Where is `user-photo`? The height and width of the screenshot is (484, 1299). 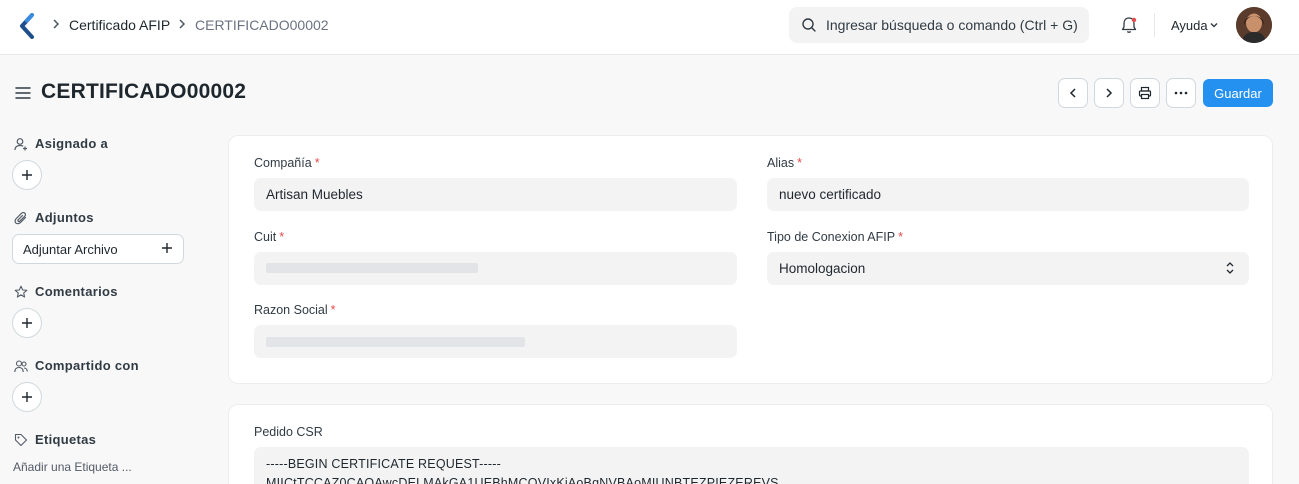
user-photo is located at coordinates (1254, 25).